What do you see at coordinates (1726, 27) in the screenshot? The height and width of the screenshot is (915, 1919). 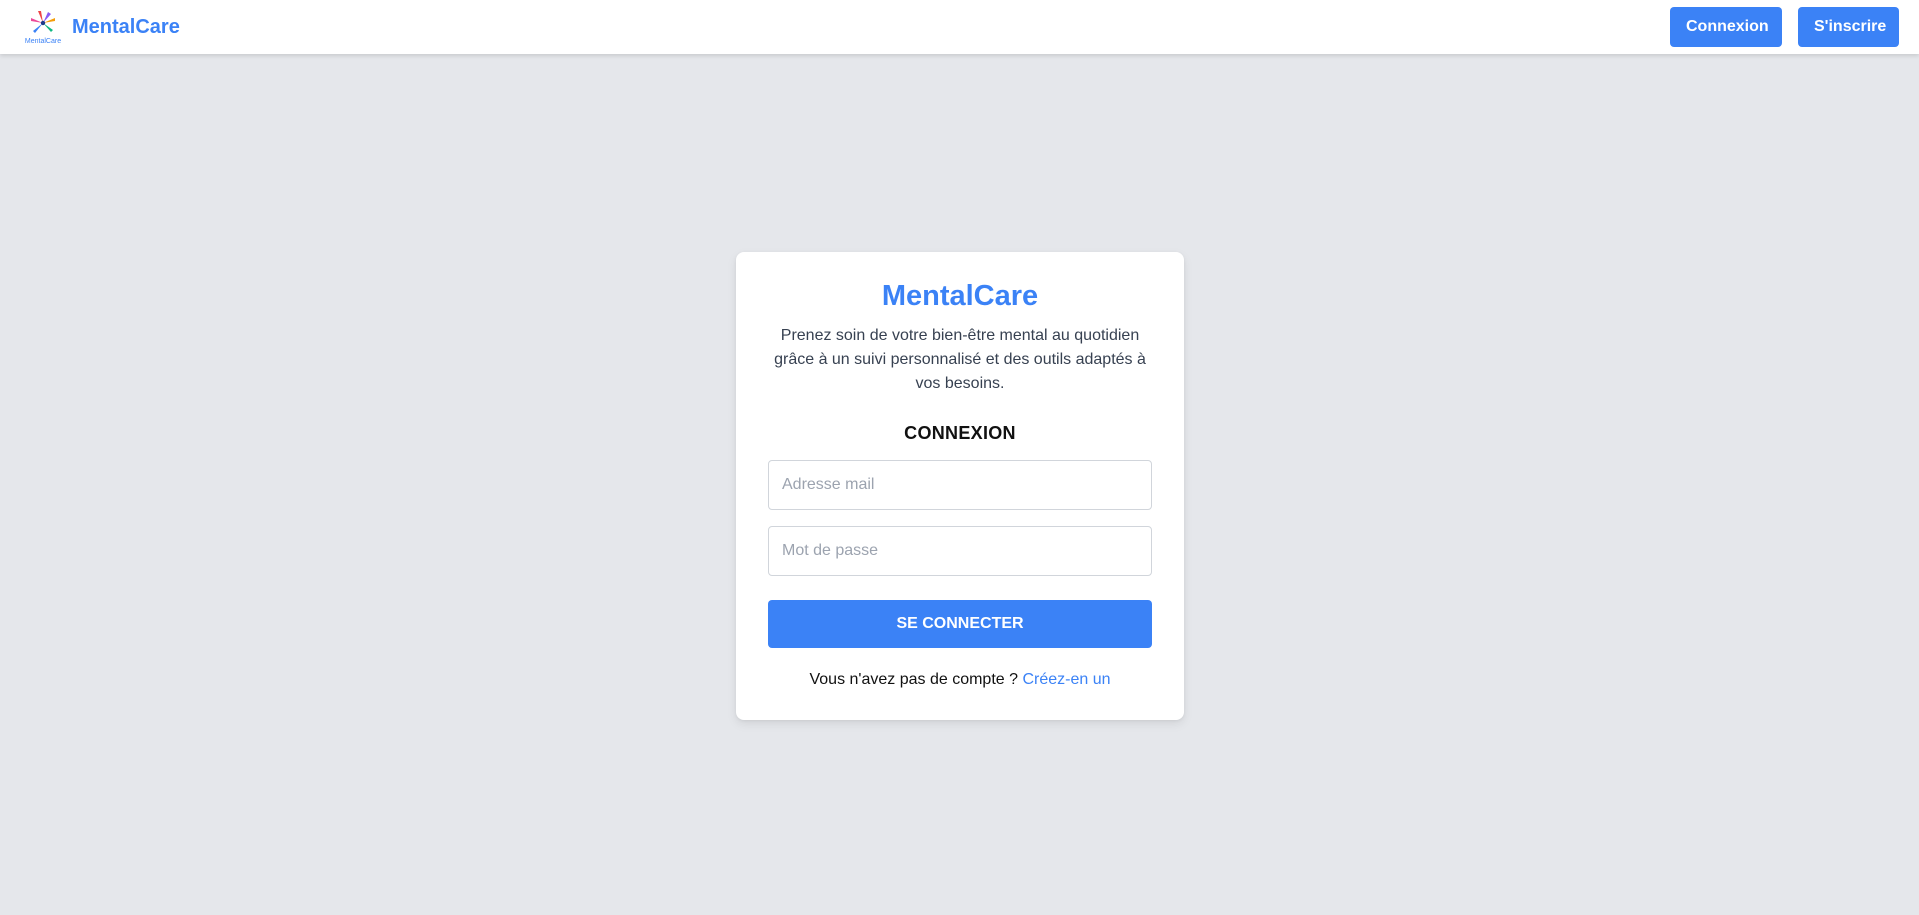 I see `login-button: Connexion` at bounding box center [1726, 27].